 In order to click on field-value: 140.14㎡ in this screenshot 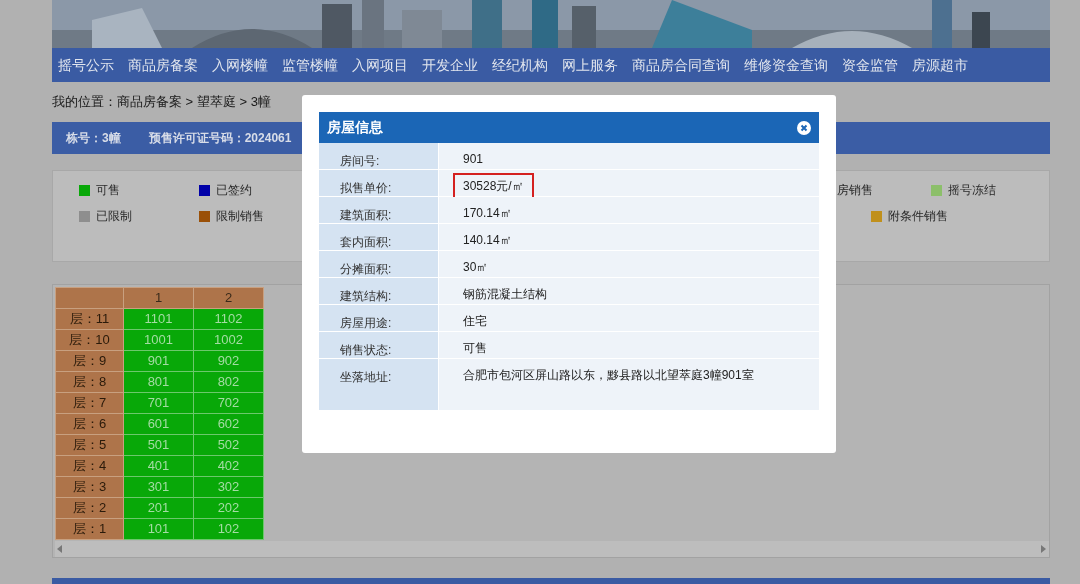, I will do `click(487, 240)`.